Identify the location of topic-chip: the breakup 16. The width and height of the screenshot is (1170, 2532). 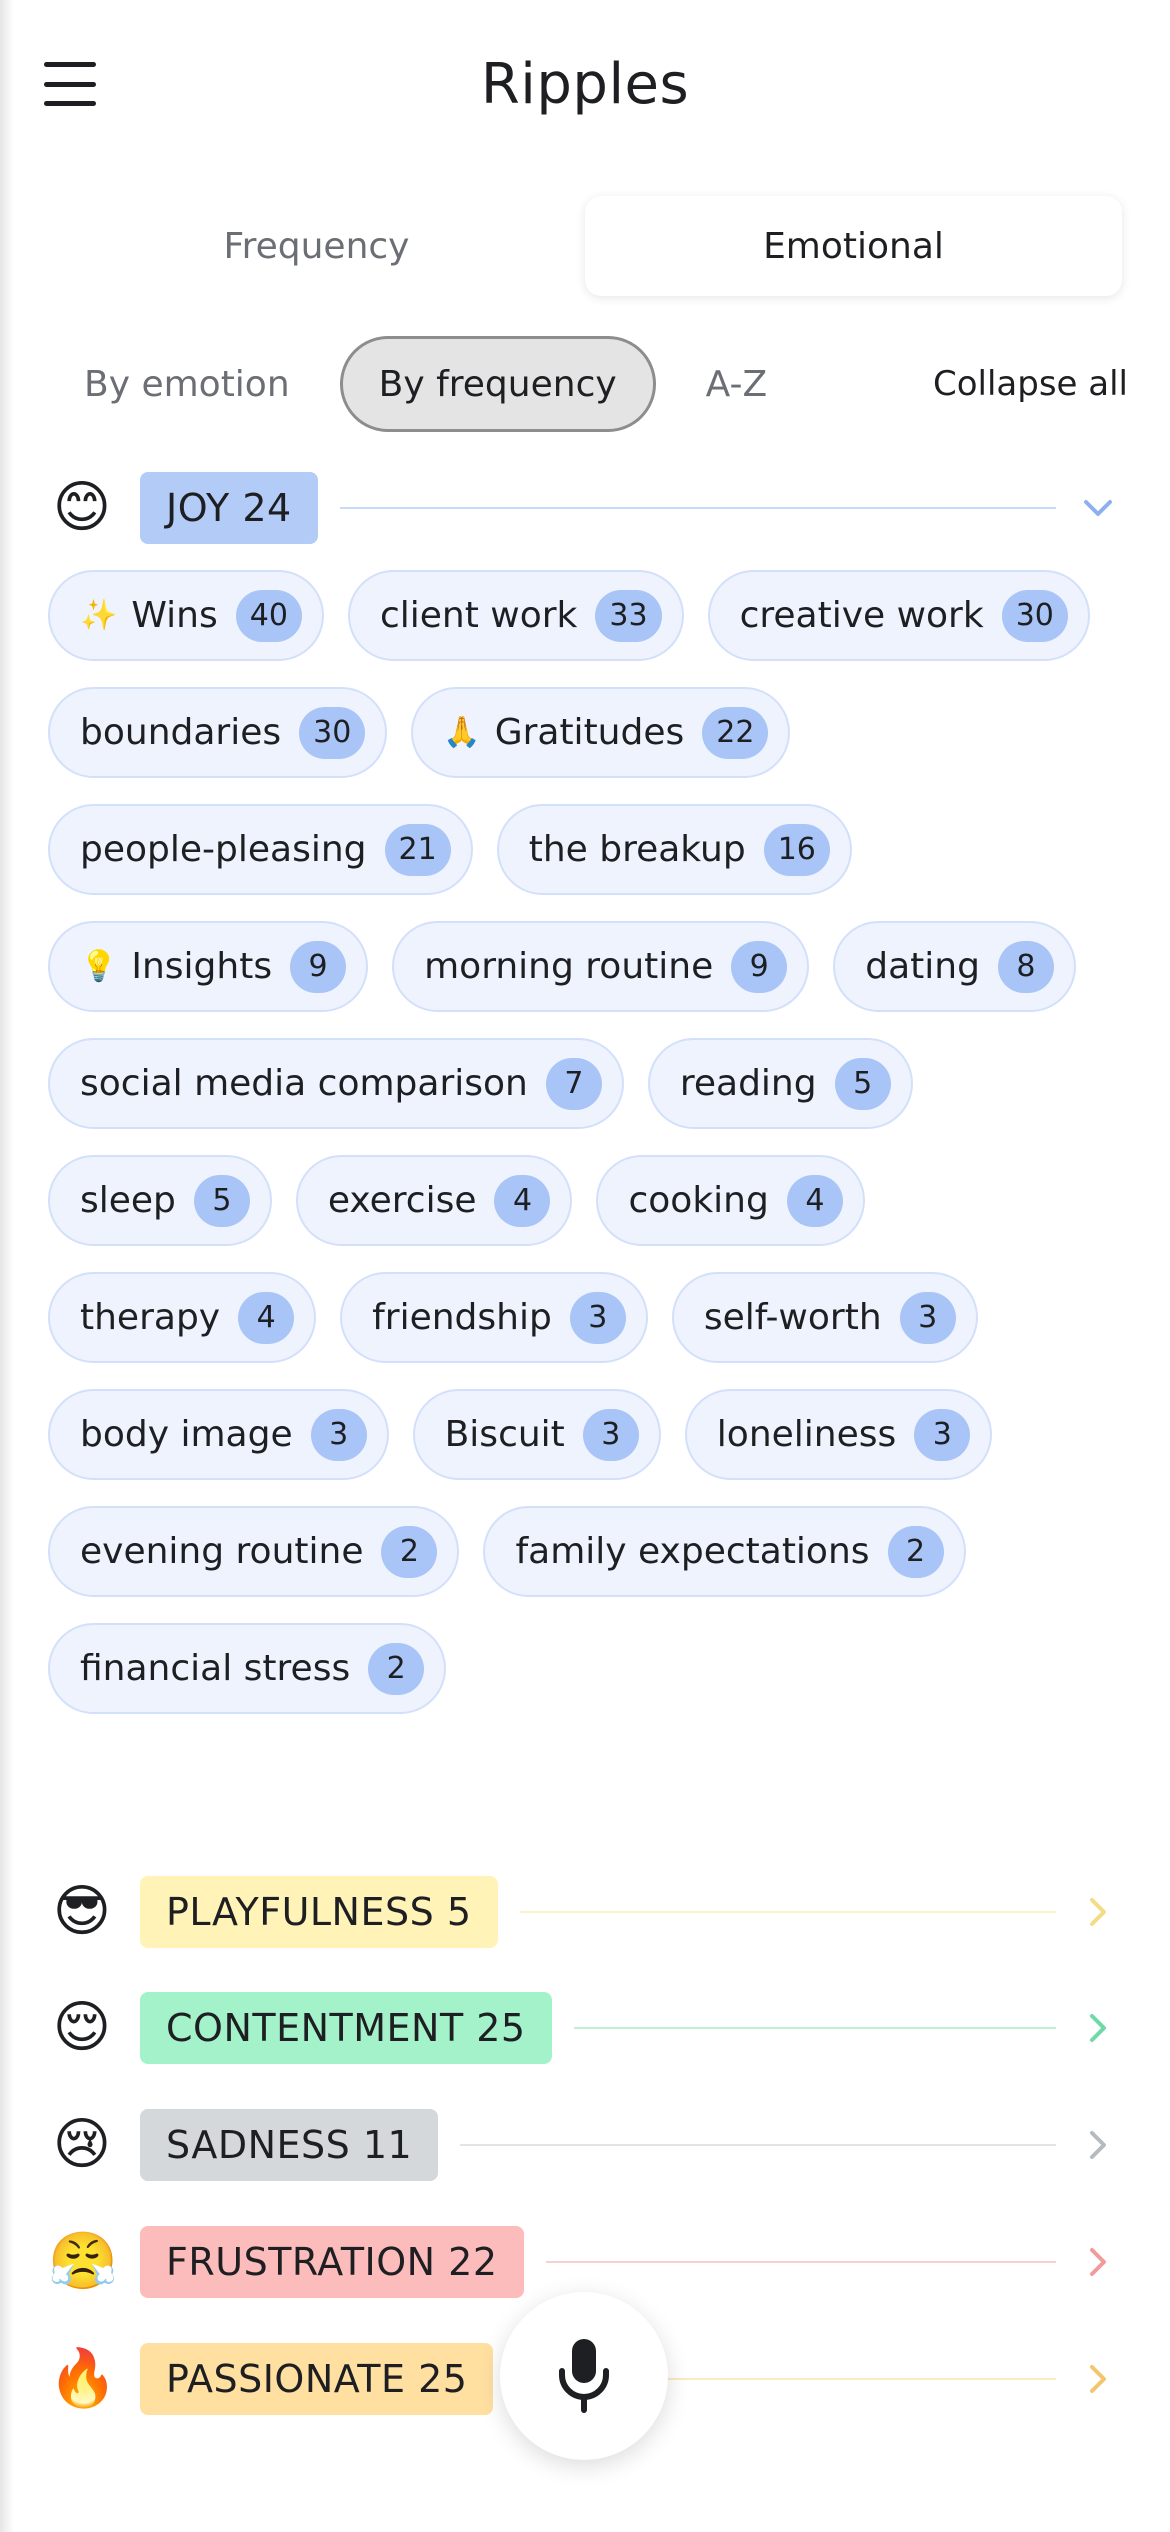
(674, 849).